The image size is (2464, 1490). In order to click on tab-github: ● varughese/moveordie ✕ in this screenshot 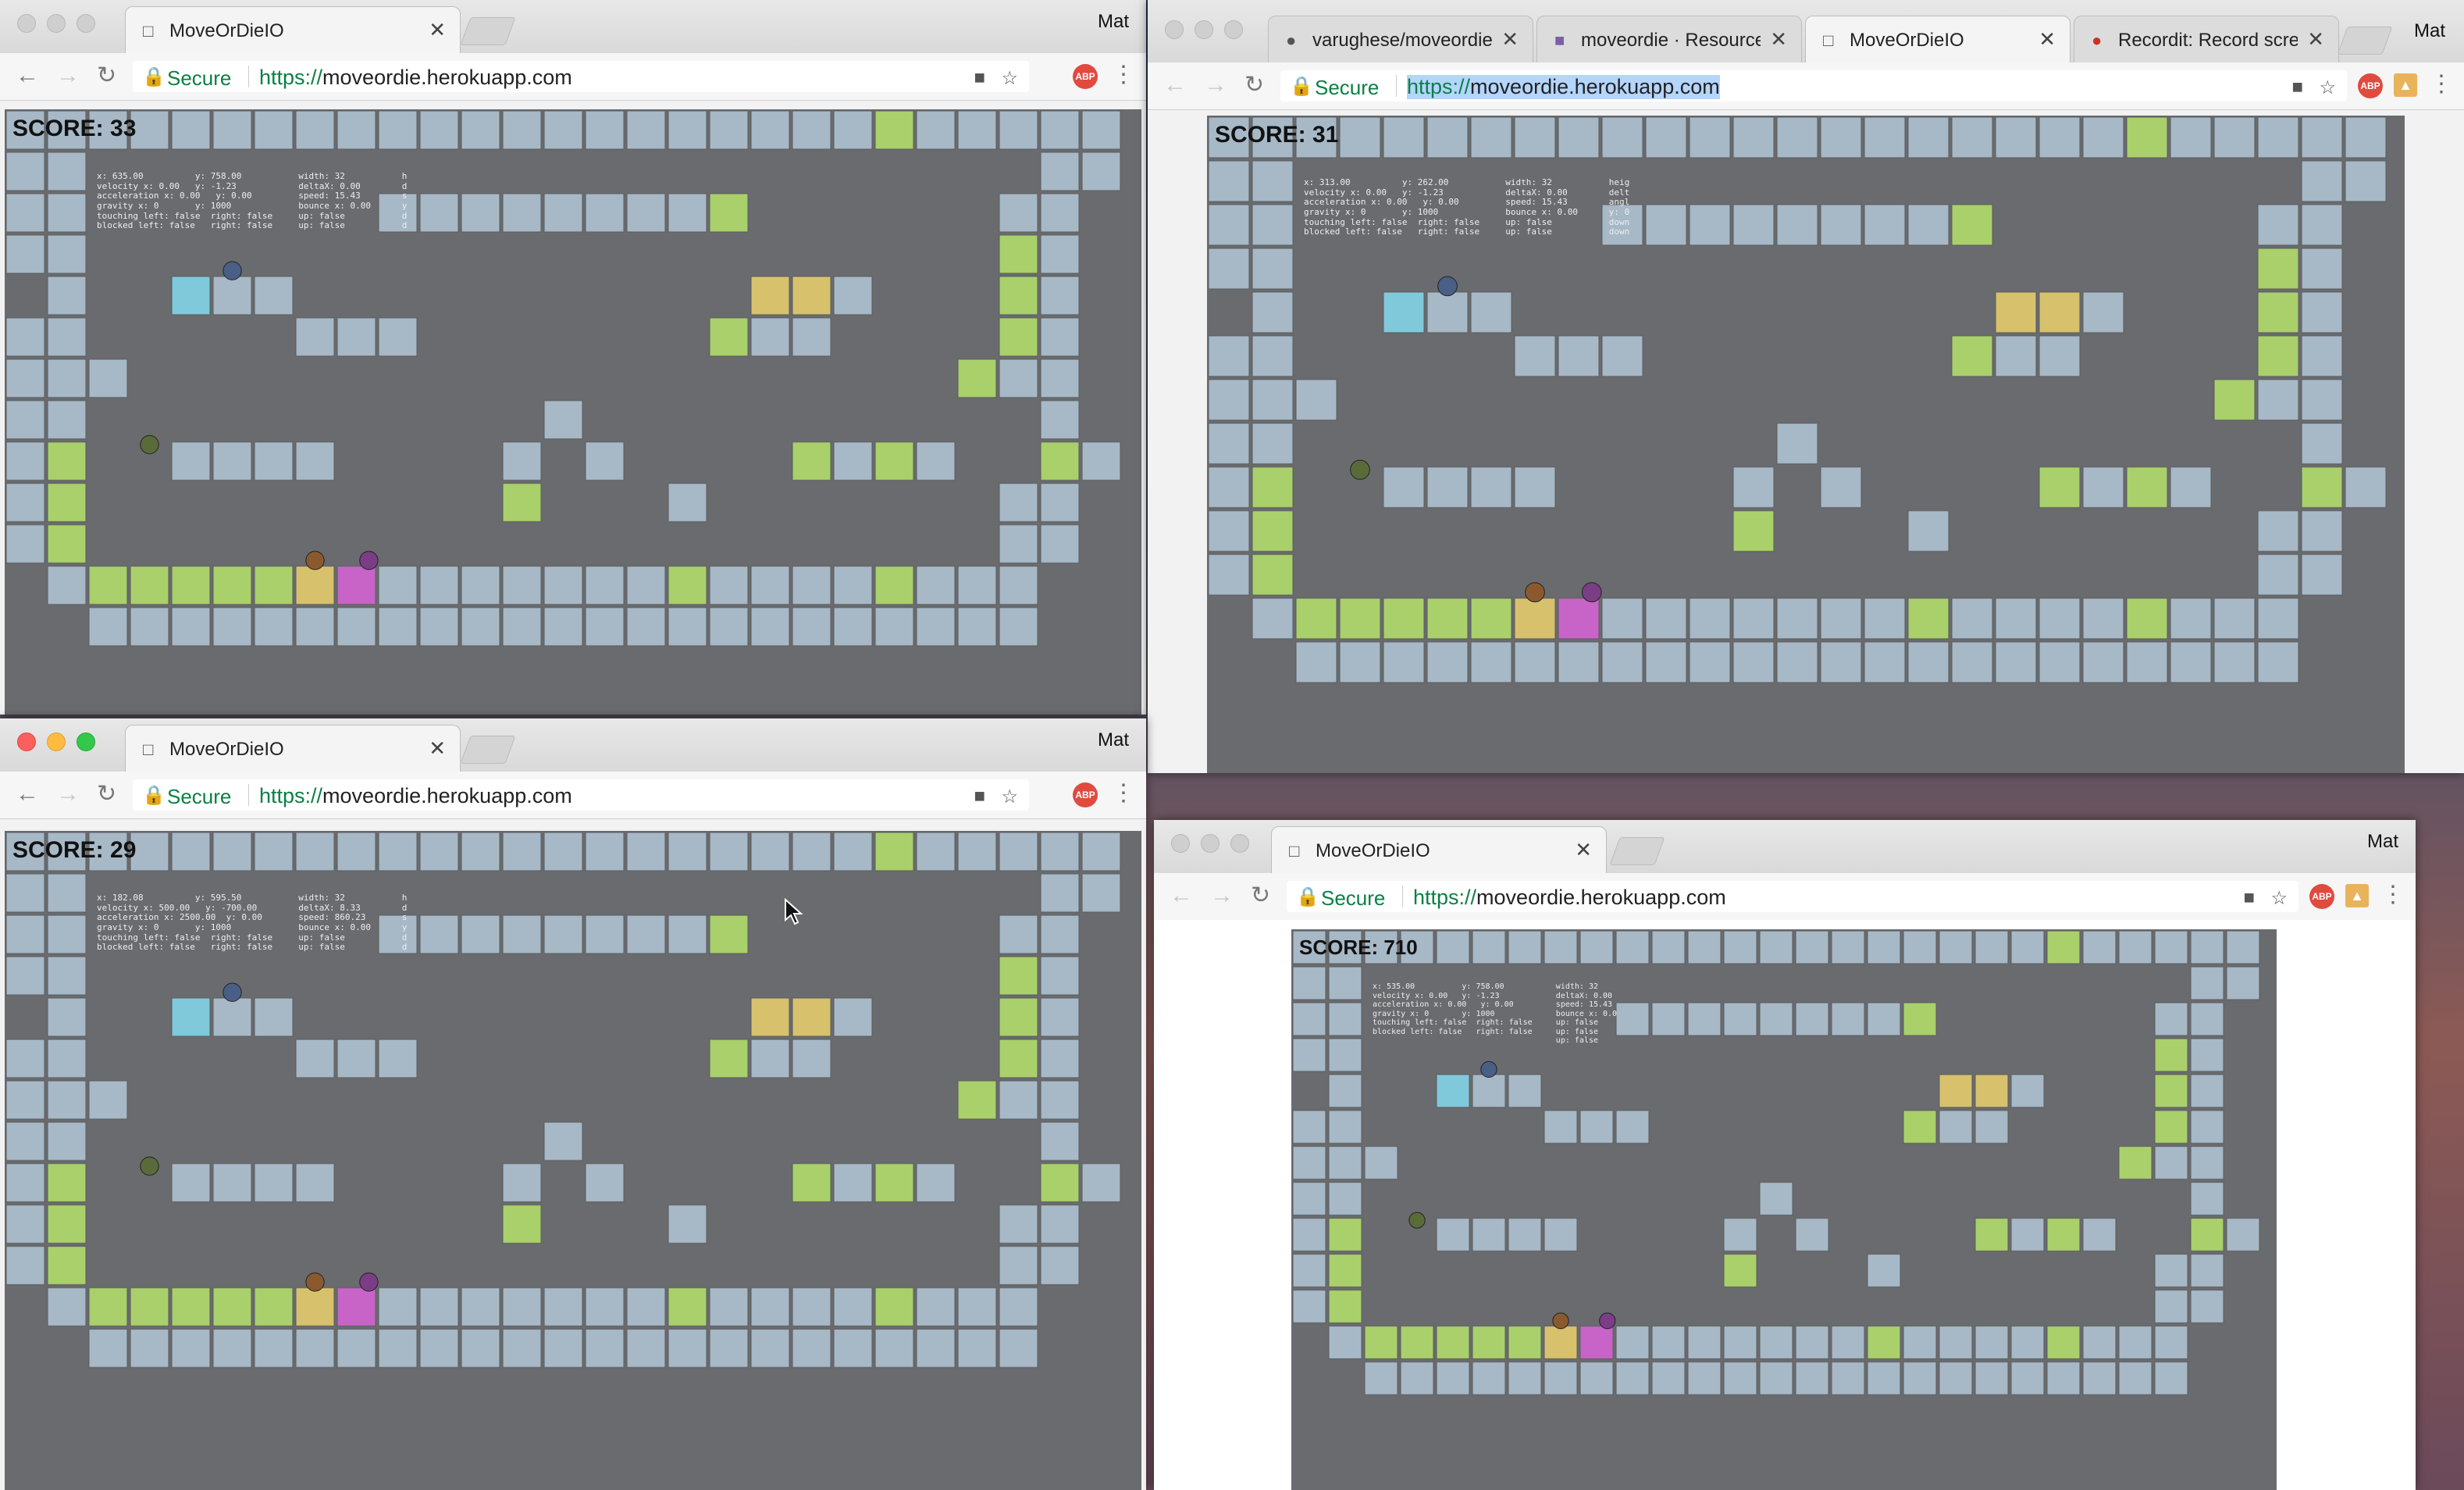, I will do `click(1400, 39)`.